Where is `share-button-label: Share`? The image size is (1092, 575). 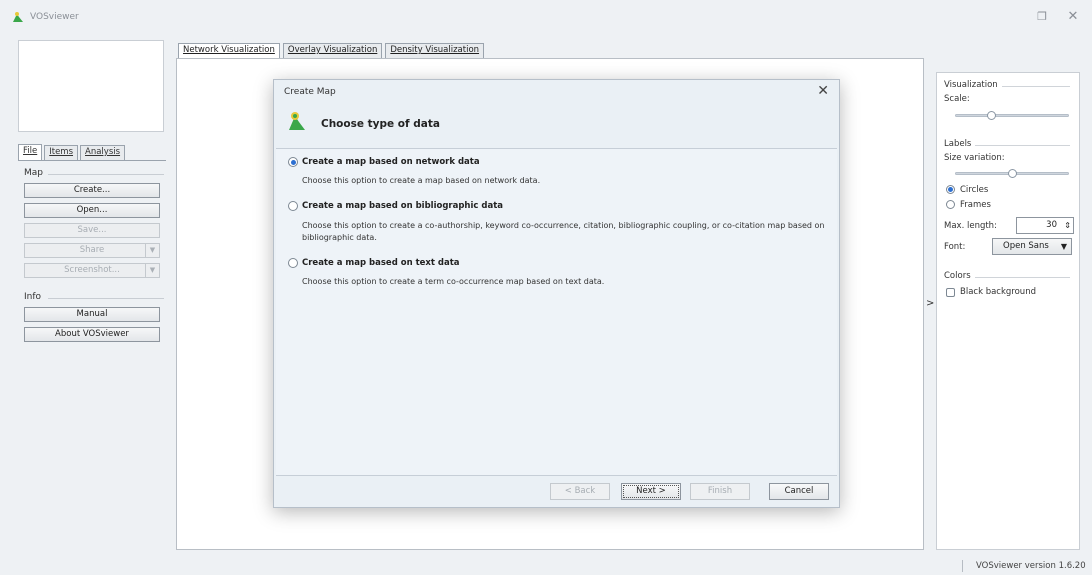 share-button-label: Share is located at coordinates (92, 250).